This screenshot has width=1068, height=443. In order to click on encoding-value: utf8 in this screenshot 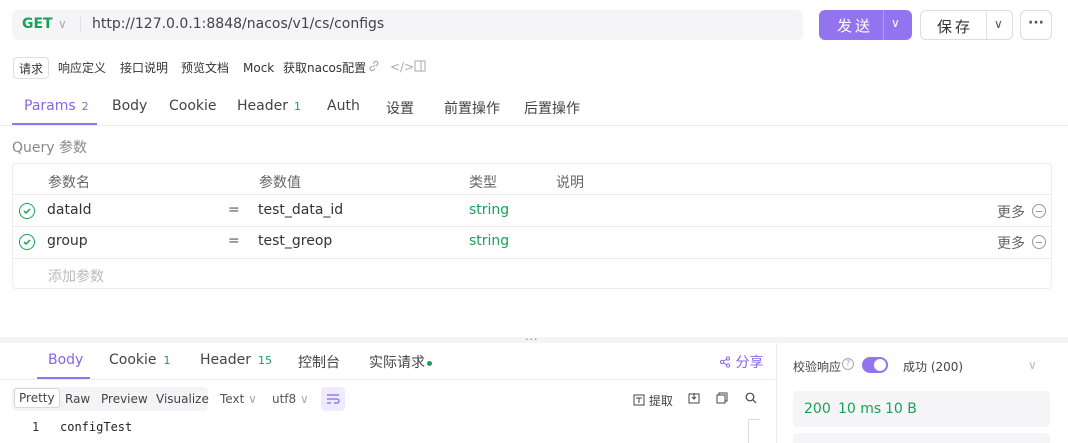, I will do `click(284, 399)`.